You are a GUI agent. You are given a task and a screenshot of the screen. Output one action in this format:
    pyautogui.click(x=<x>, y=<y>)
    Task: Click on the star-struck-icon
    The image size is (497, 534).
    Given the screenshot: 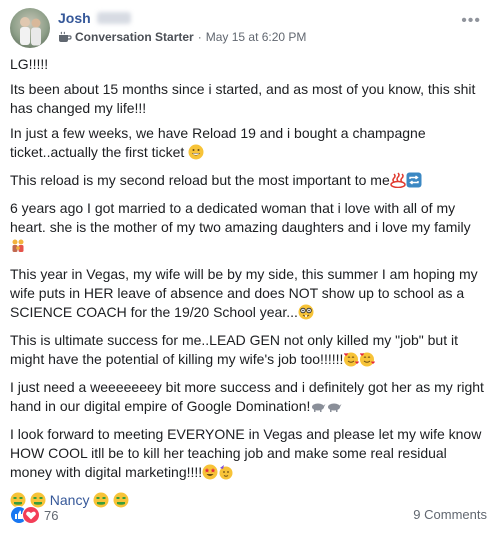 What is the action you would take?
    pyautogui.click(x=210, y=474)
    